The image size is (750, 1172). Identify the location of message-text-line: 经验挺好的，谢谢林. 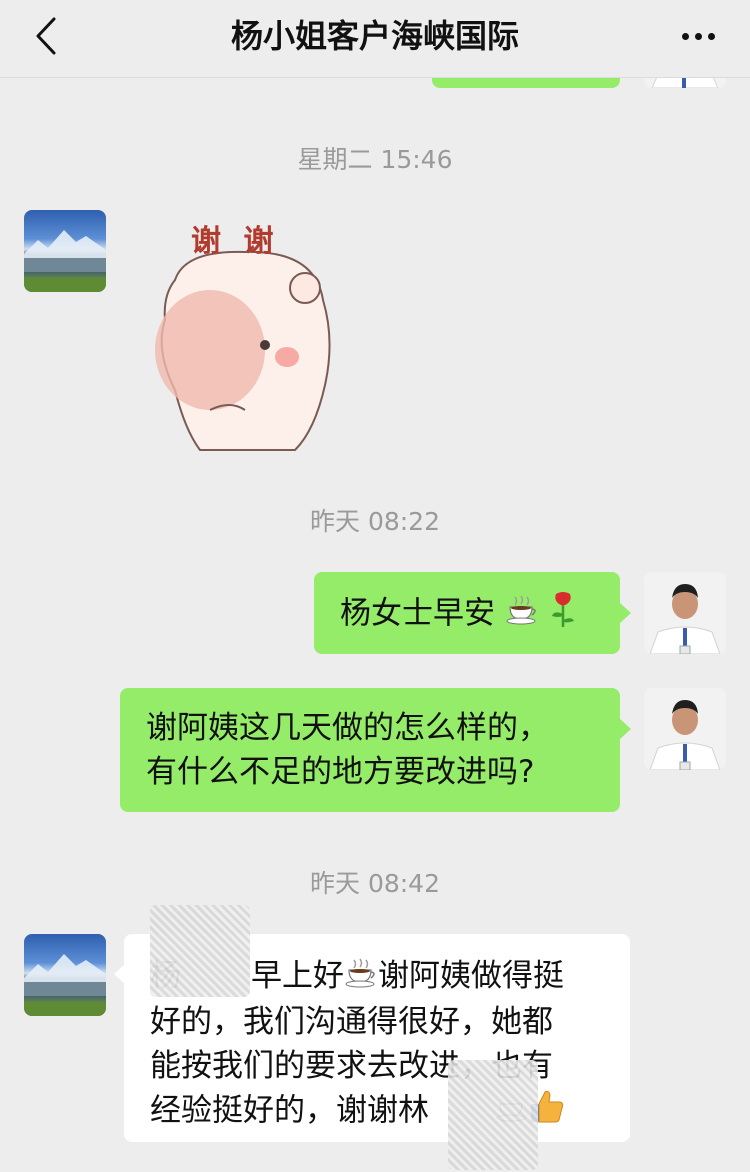
(390, 1112).